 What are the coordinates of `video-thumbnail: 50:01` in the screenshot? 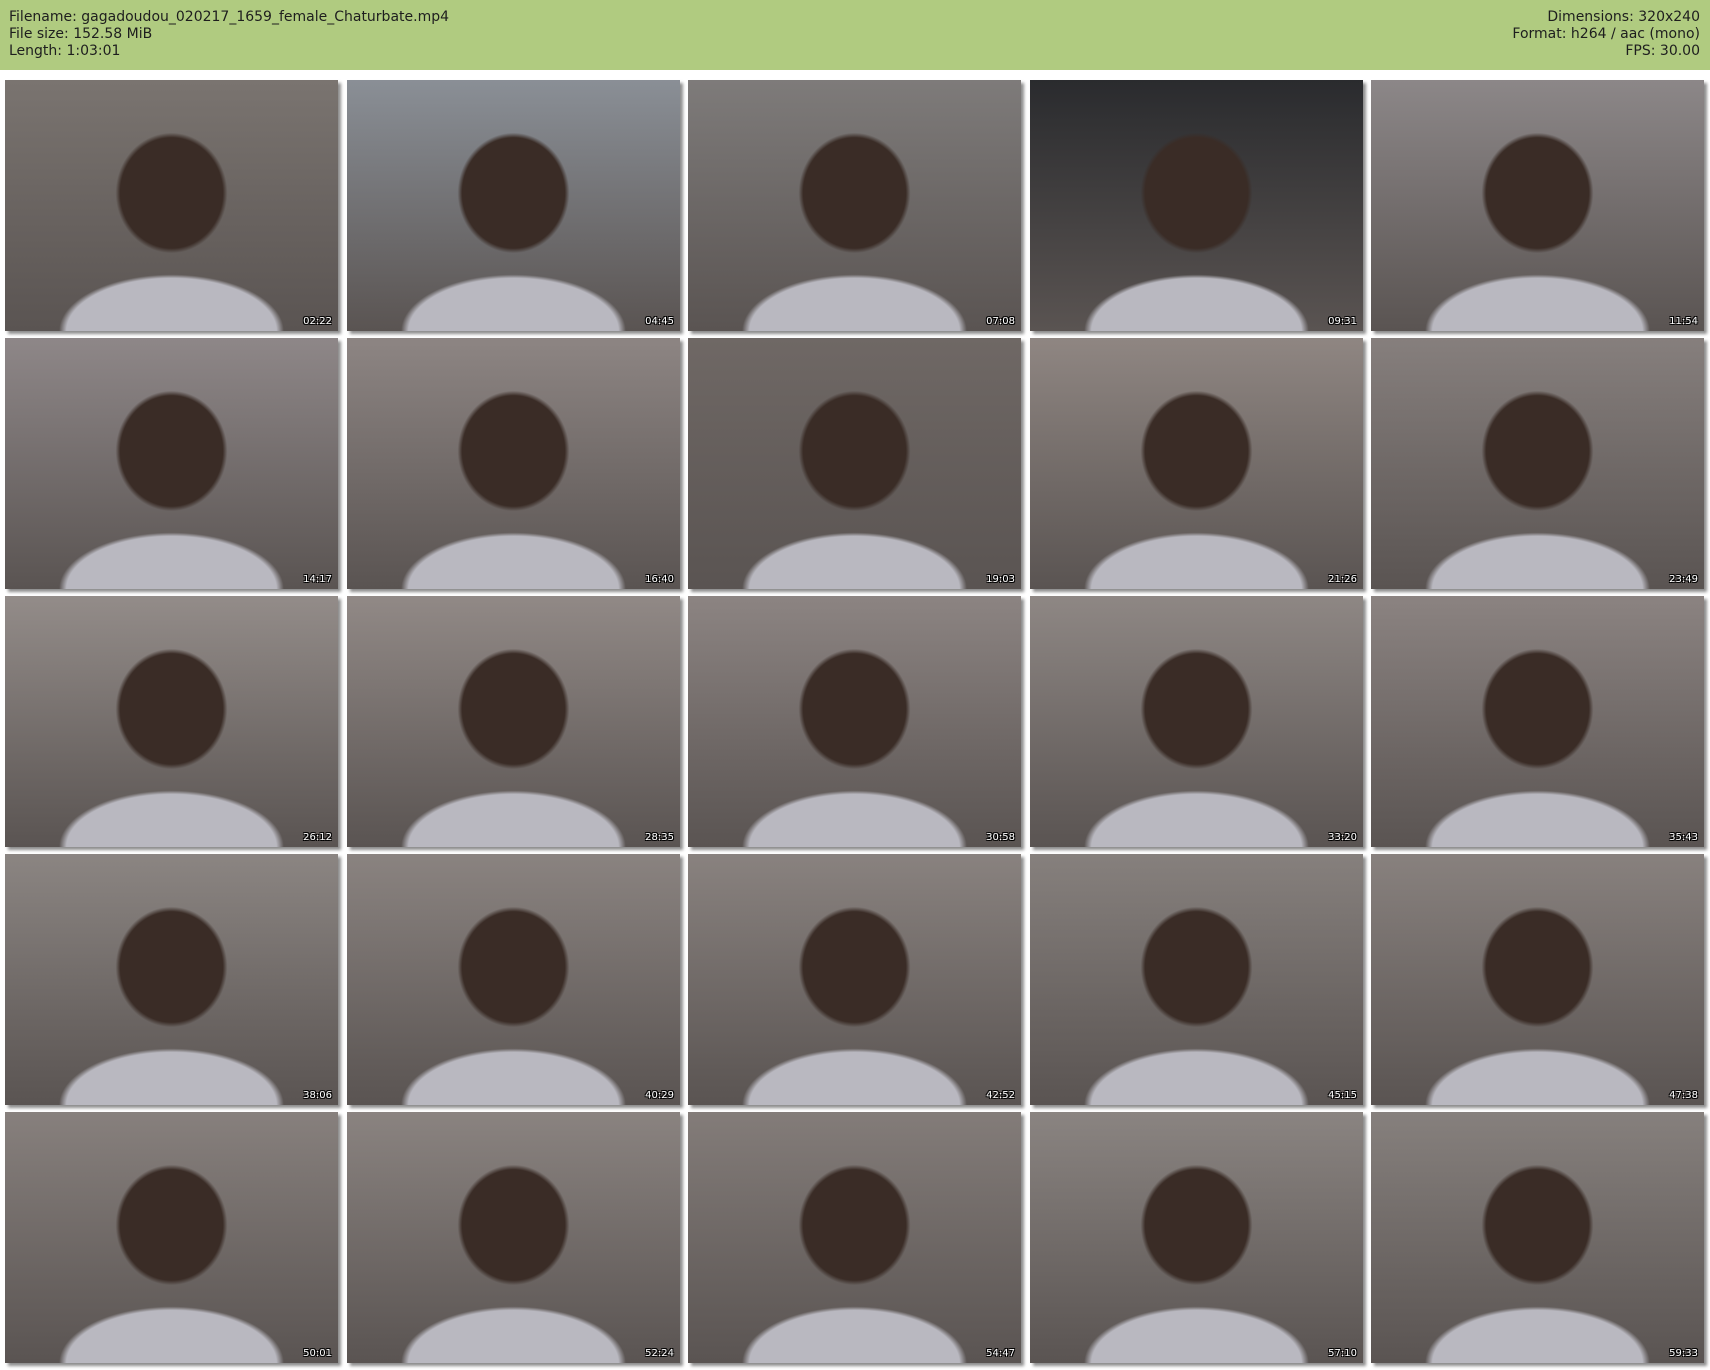 It's located at (171, 1237).